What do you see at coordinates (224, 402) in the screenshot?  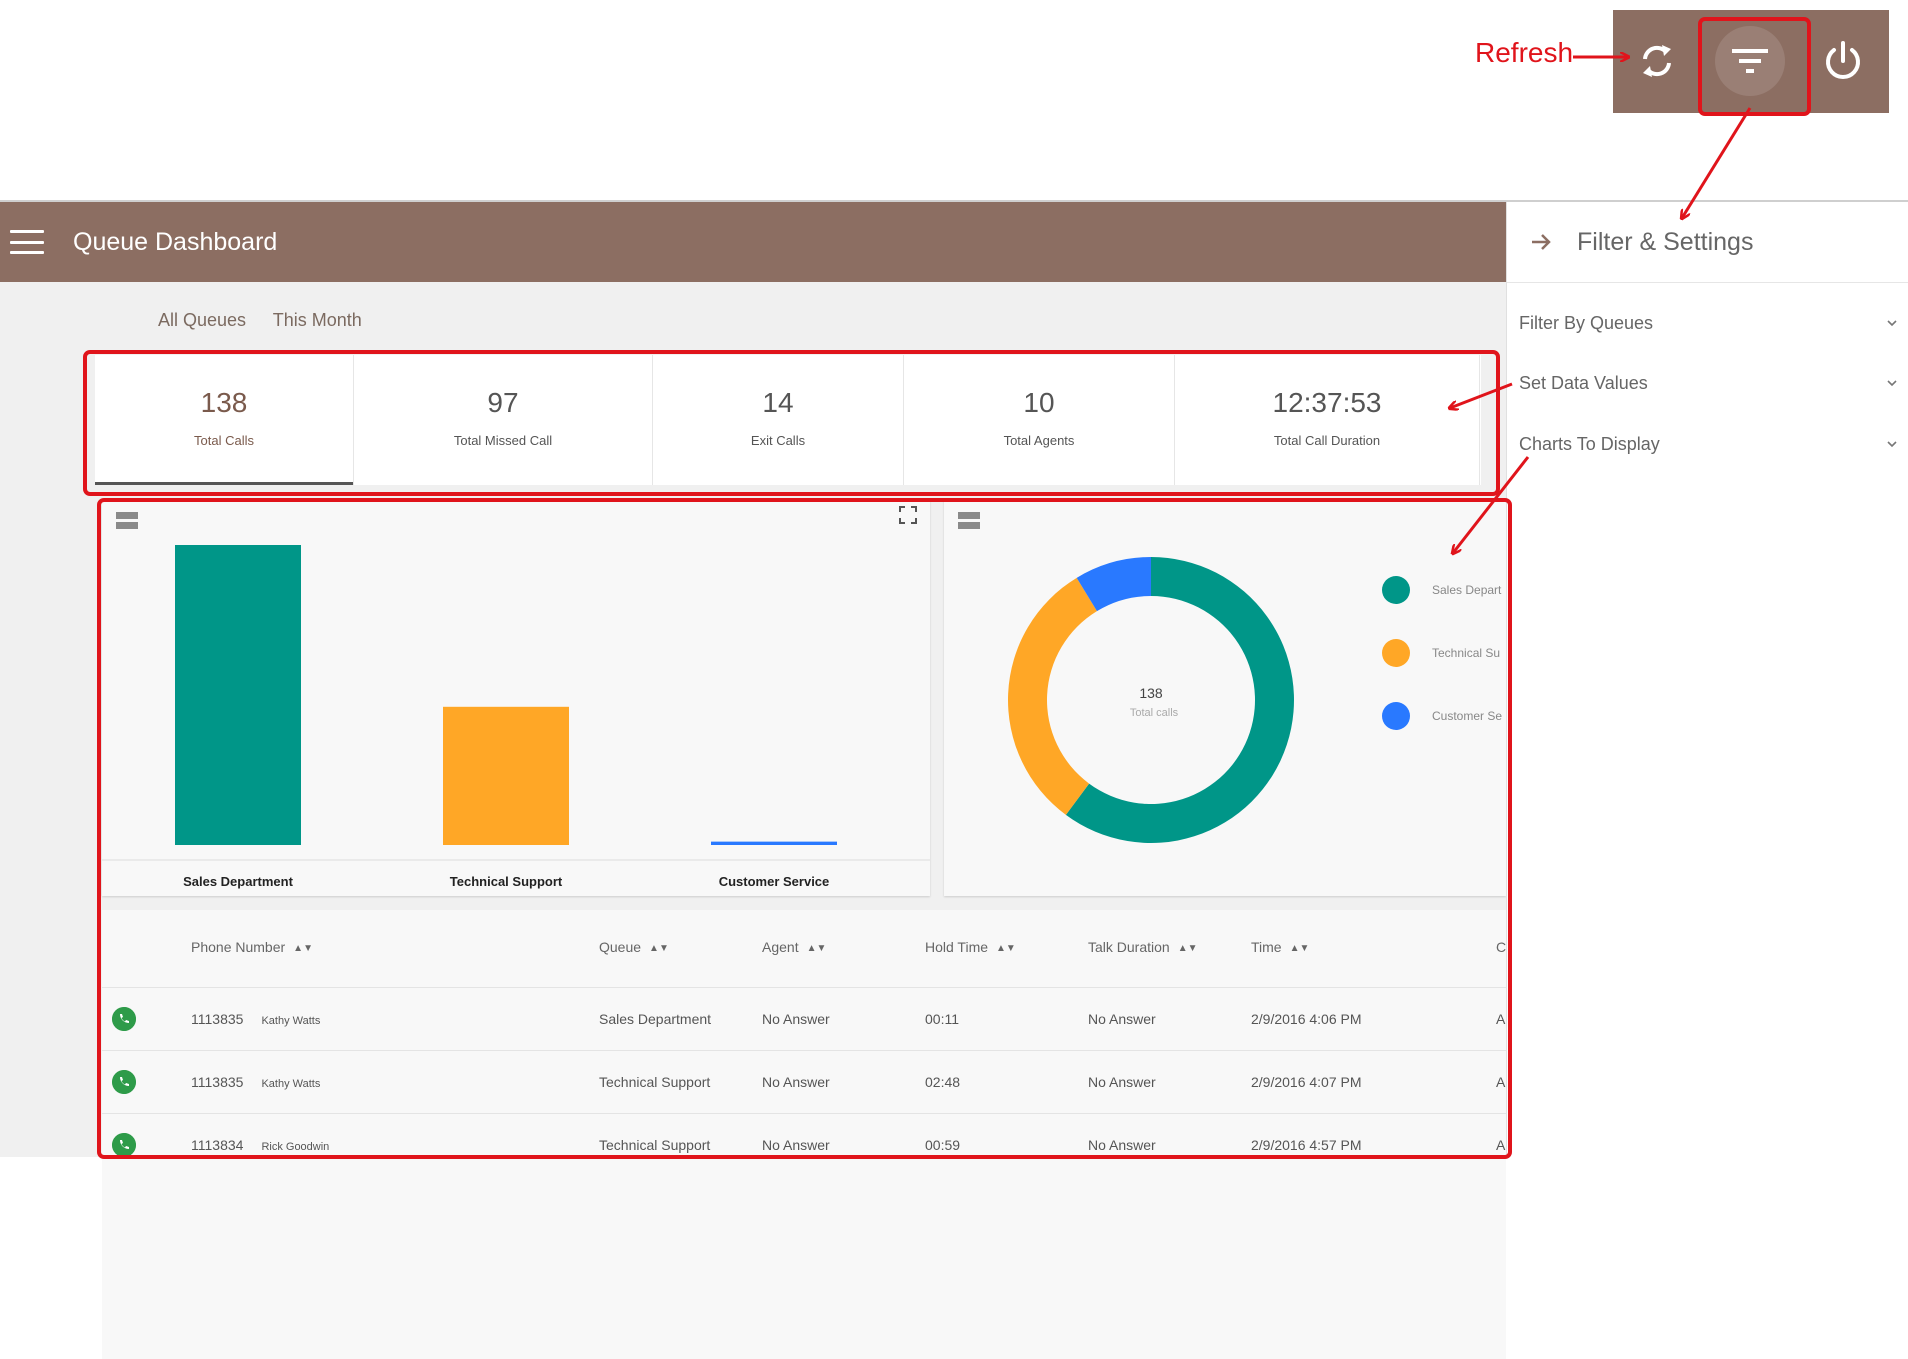 I see `stat-value: 138` at bounding box center [224, 402].